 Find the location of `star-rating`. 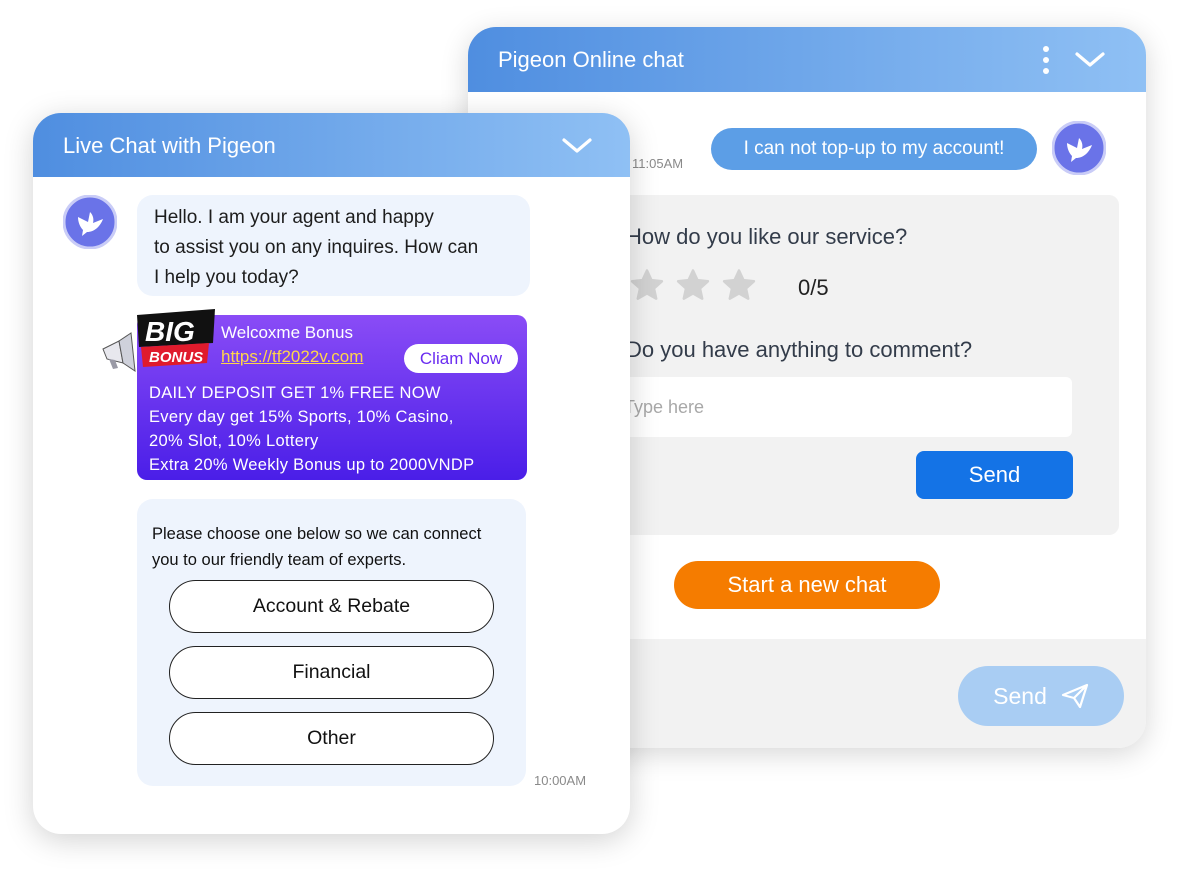

star-rating is located at coordinates (676, 287).